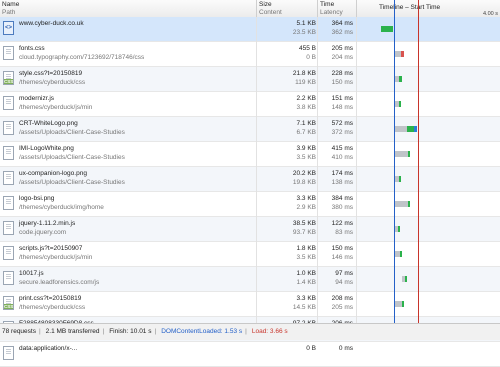  Describe the element at coordinates (342, 57) in the screenshot. I see `request-latency: 204 ms` at that location.